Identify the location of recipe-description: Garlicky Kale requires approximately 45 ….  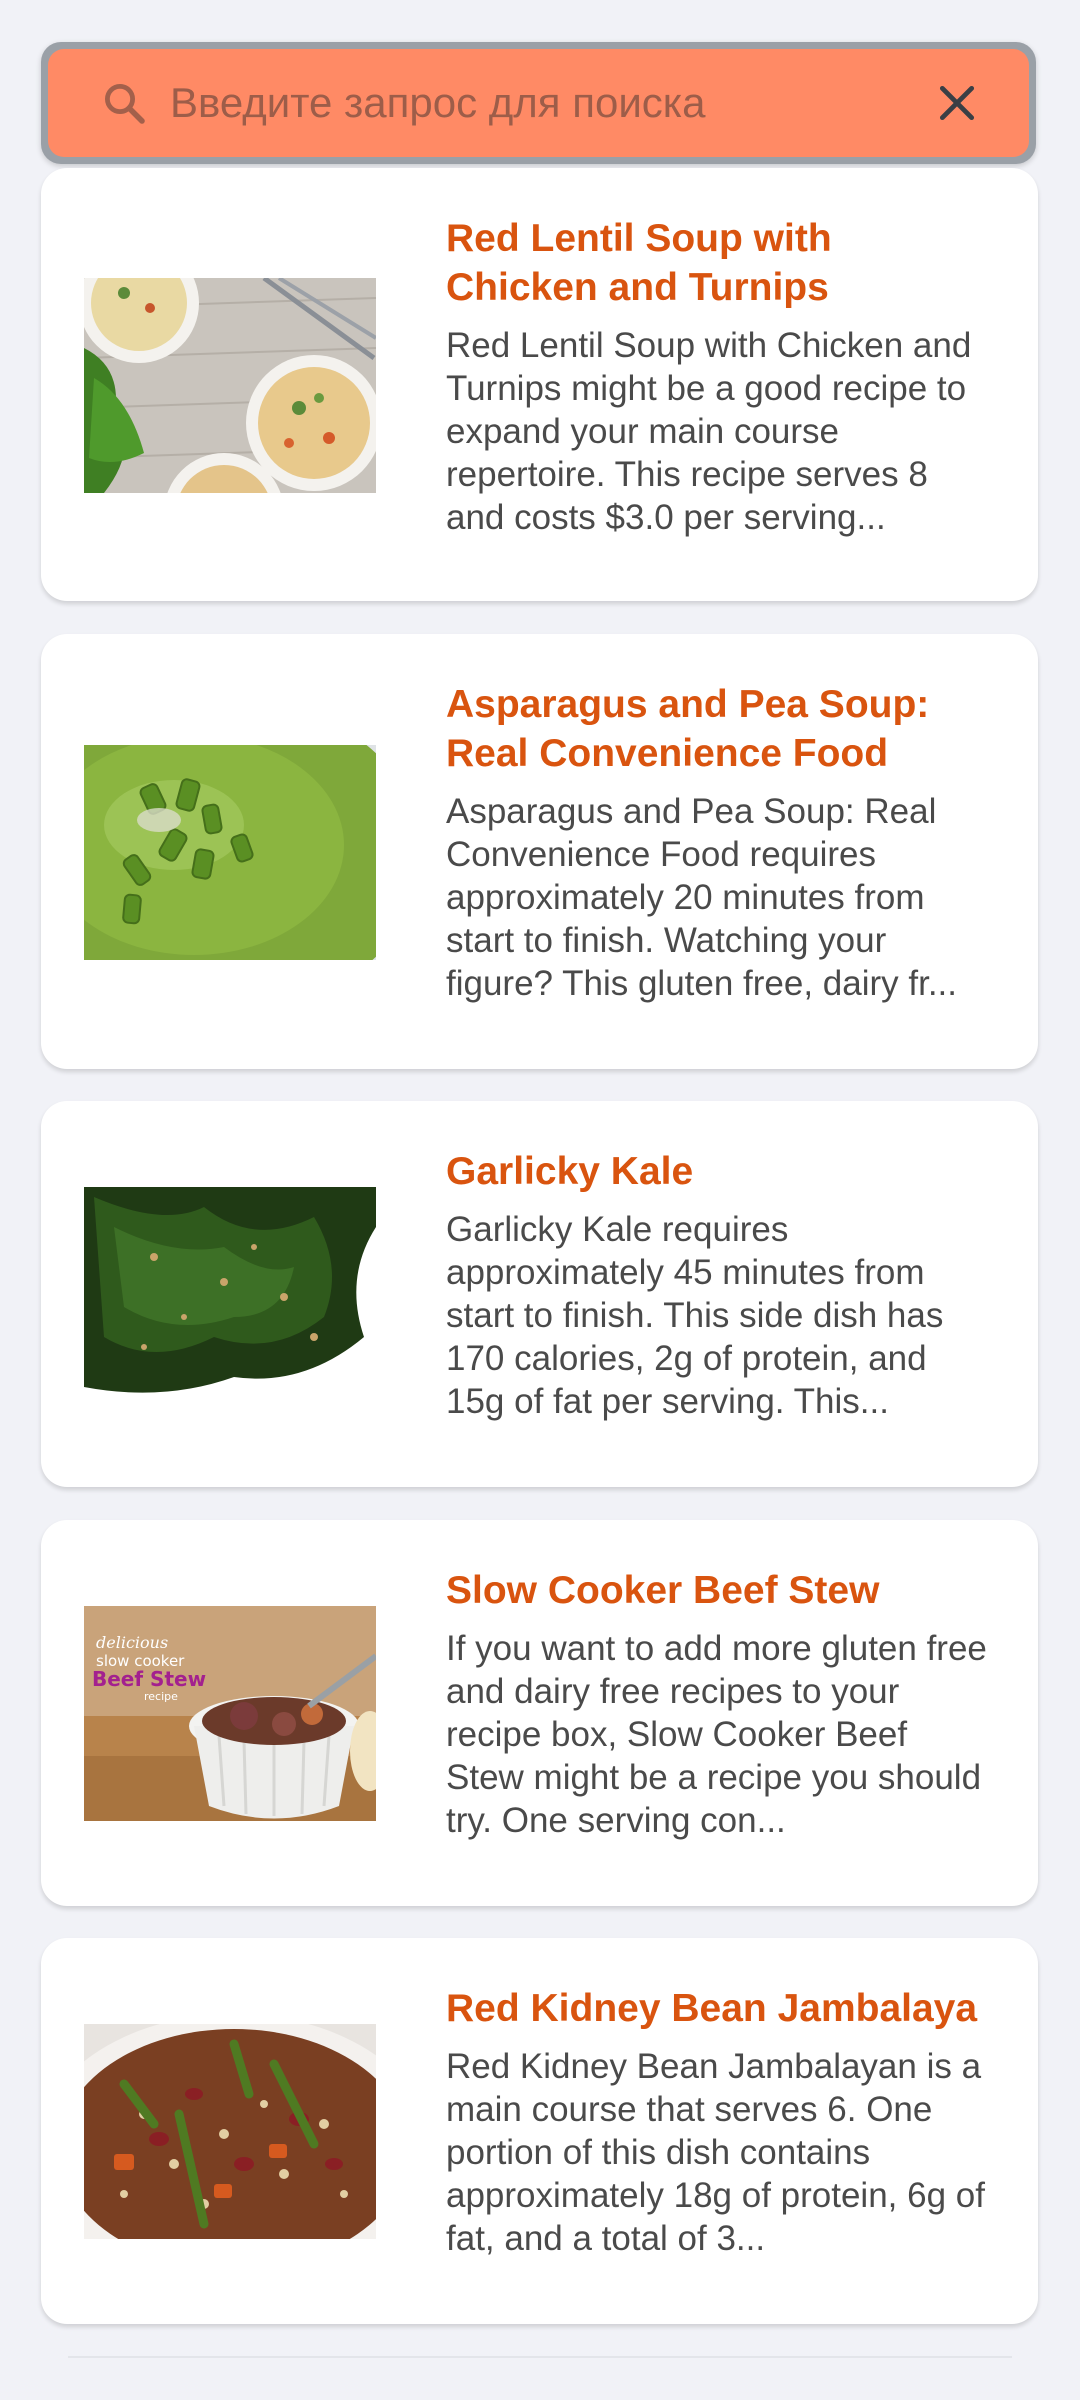
(695, 1315).